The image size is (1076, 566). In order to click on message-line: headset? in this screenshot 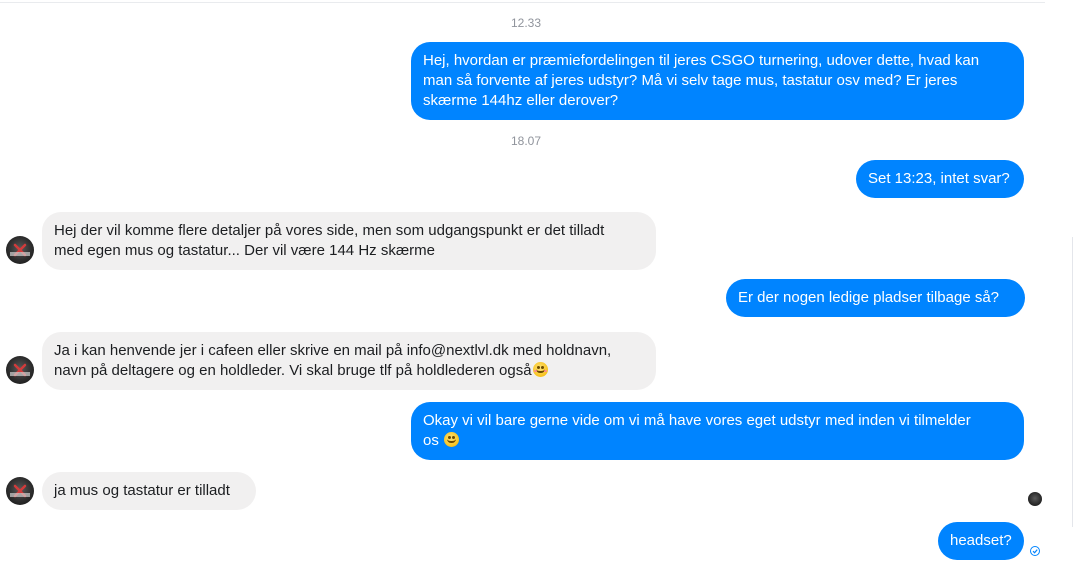, I will do `click(981, 540)`.